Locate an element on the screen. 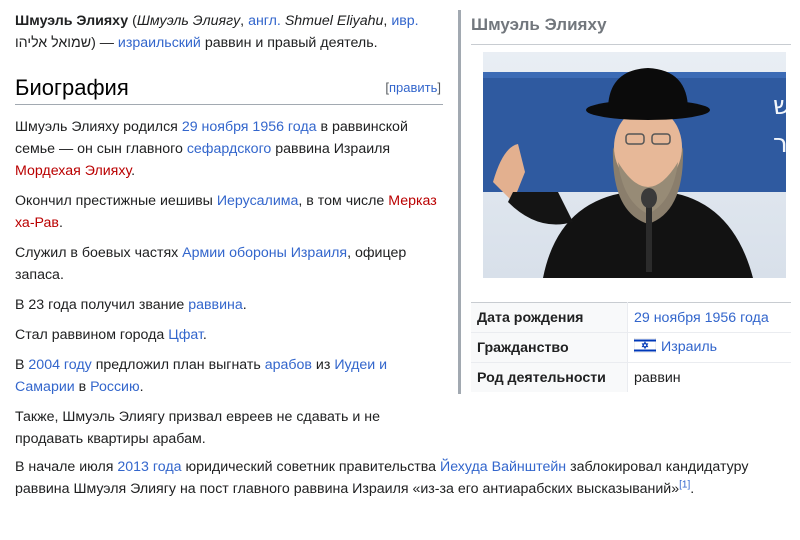  year-2013-link: 2013 года is located at coordinates (149, 467).